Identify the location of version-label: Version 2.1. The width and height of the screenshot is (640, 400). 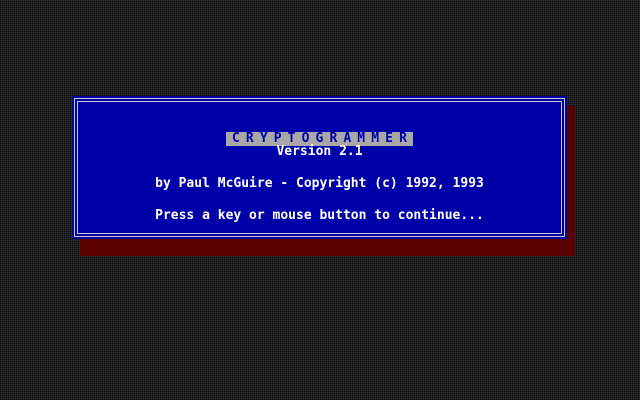
(319, 151).